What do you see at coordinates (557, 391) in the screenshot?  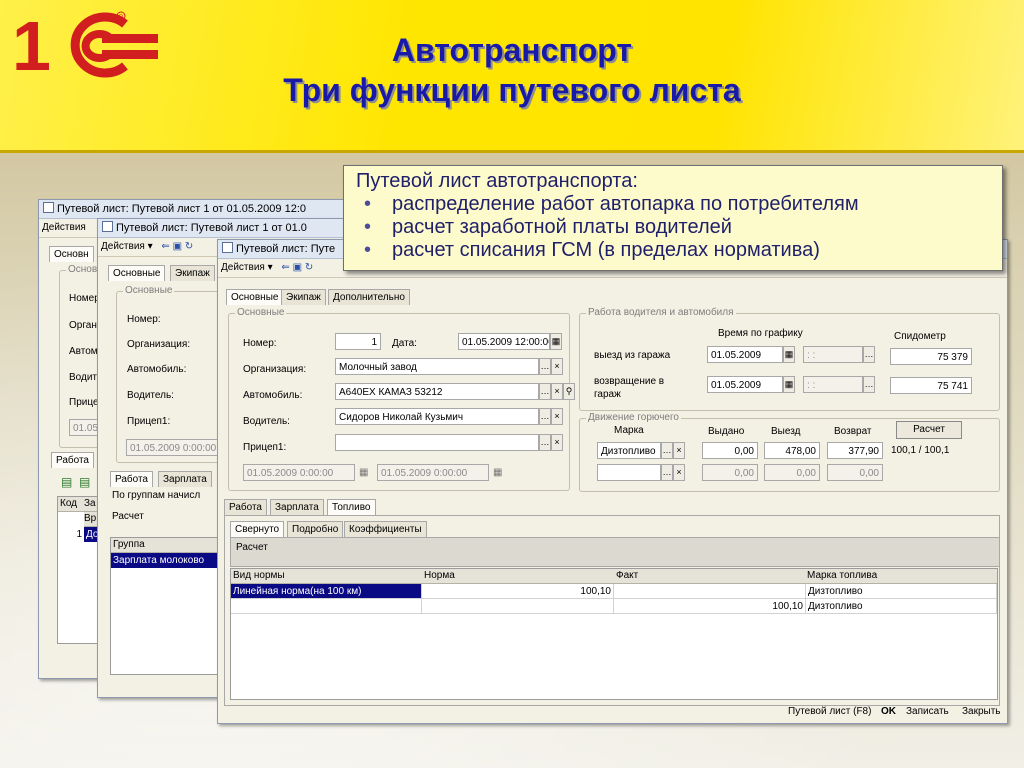 I see `car-clear-button: ×` at bounding box center [557, 391].